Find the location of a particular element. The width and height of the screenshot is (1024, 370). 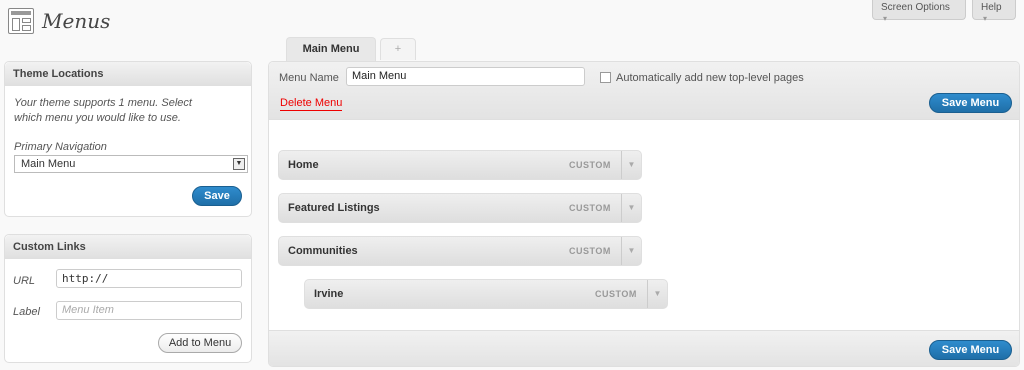

label-input: Menu Item is located at coordinates (149, 310).